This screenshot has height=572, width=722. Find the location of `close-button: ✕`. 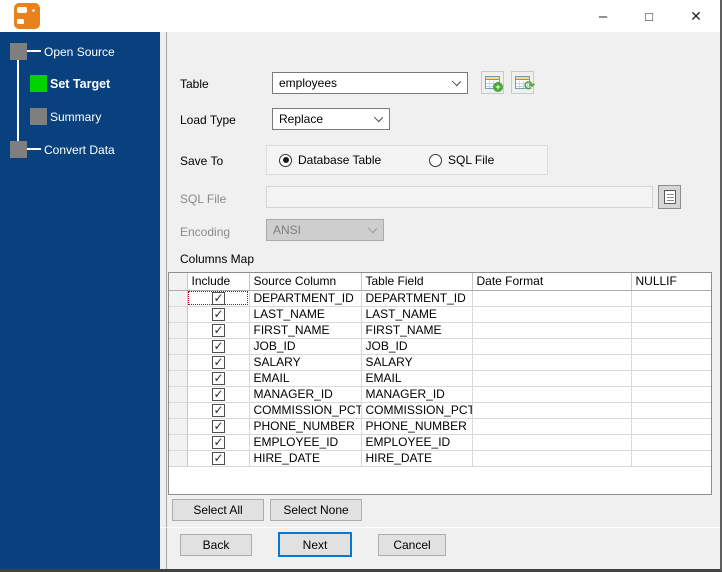

close-button: ✕ is located at coordinates (696, 16).